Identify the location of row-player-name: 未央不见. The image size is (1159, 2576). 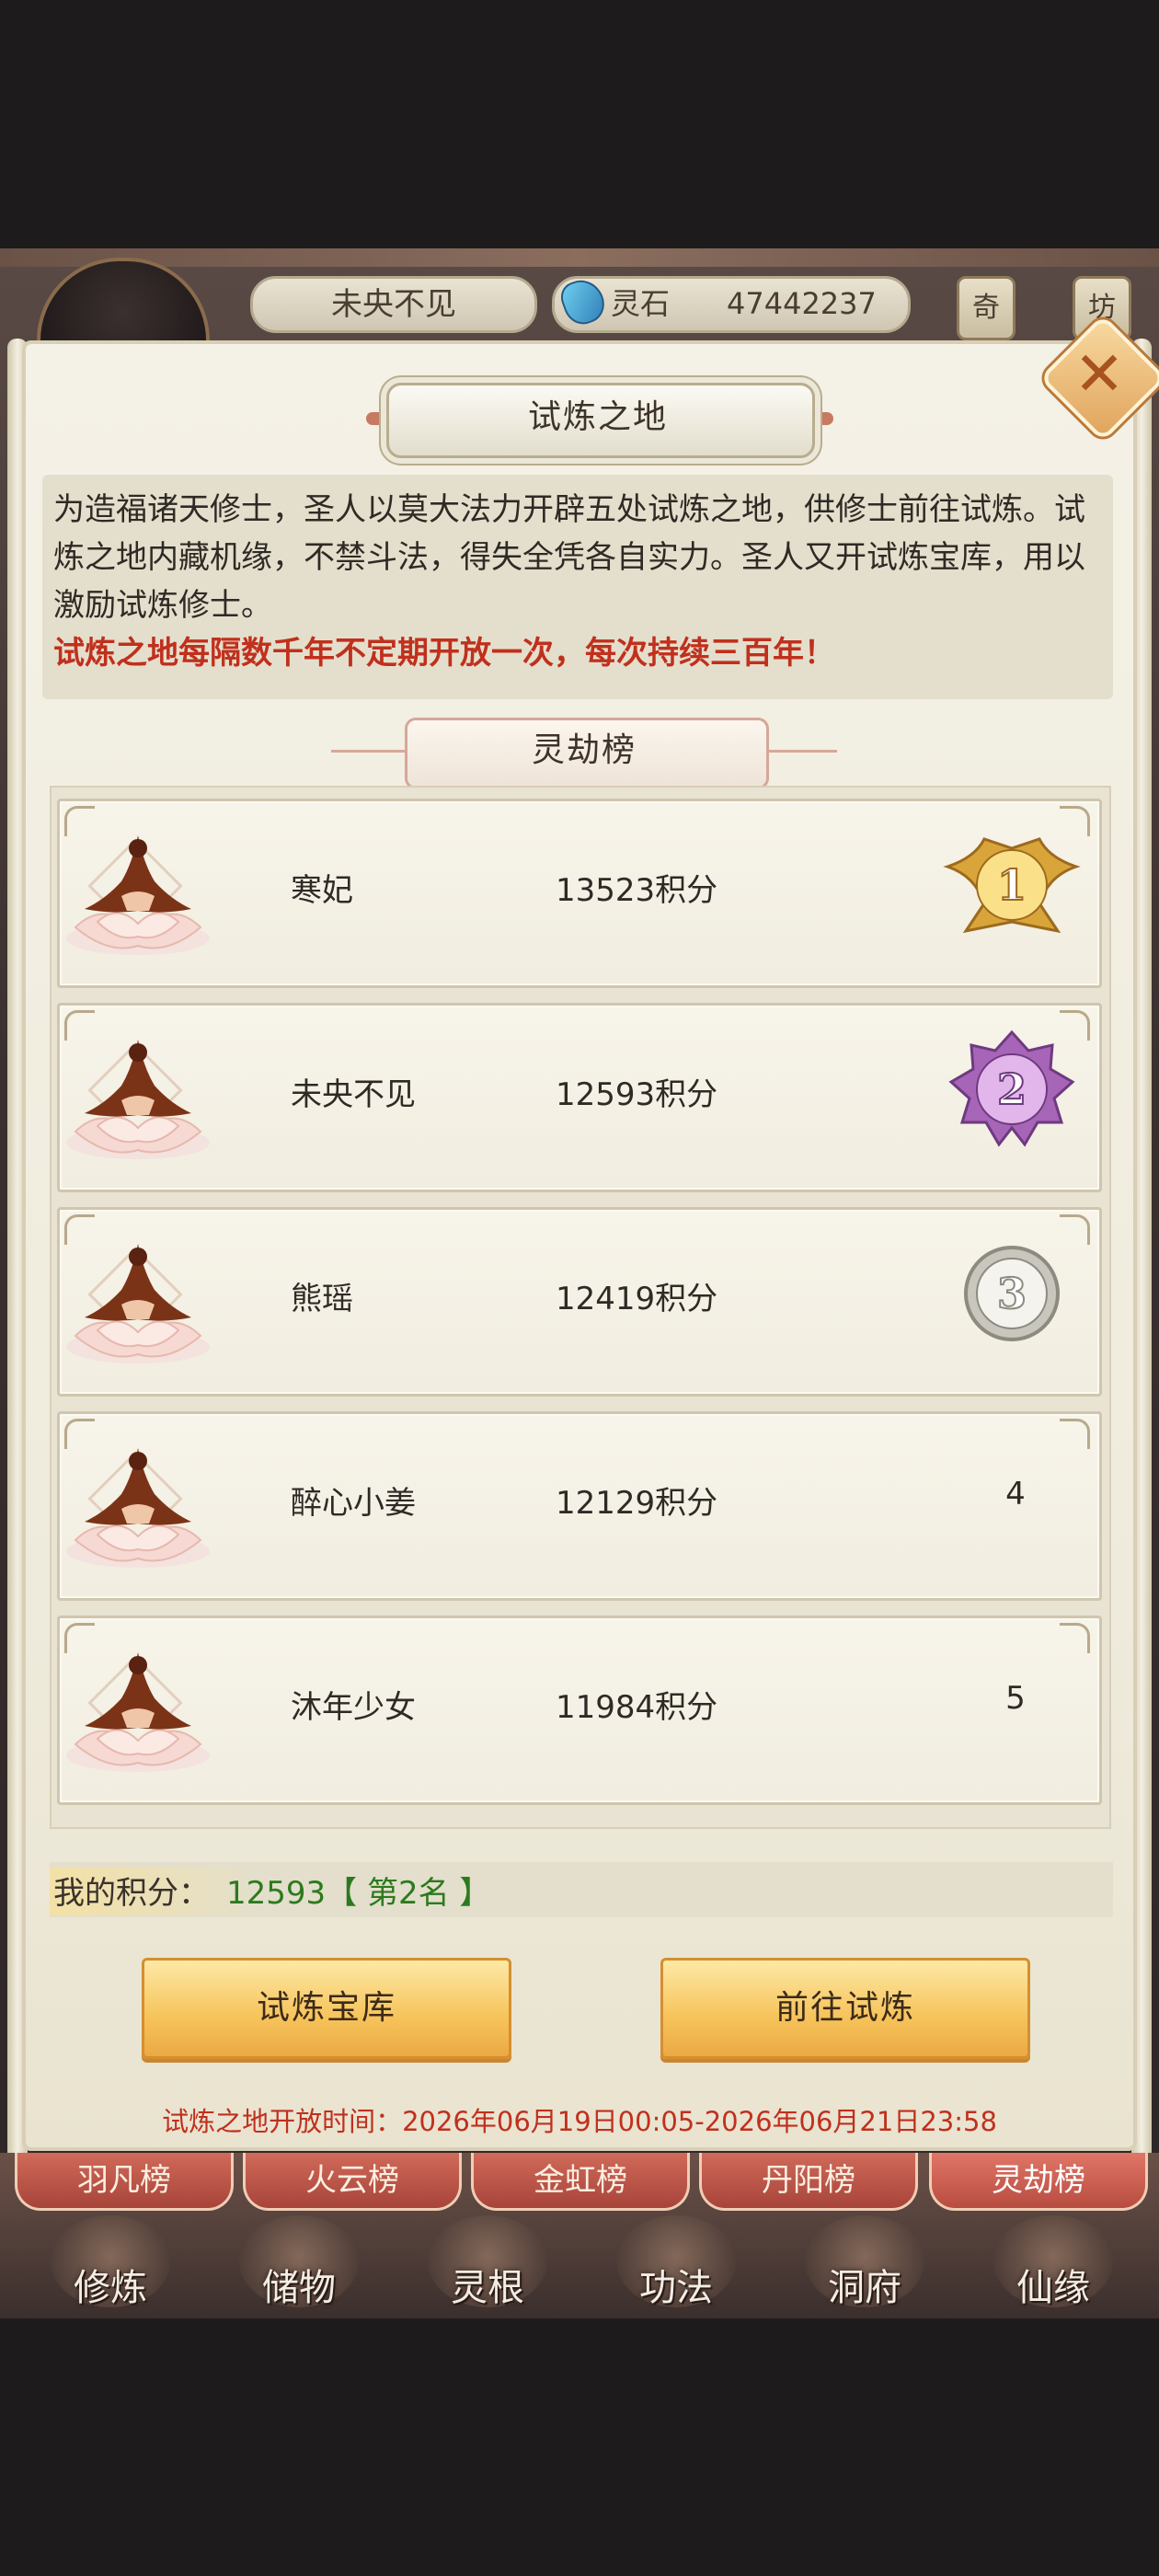
(353, 1094).